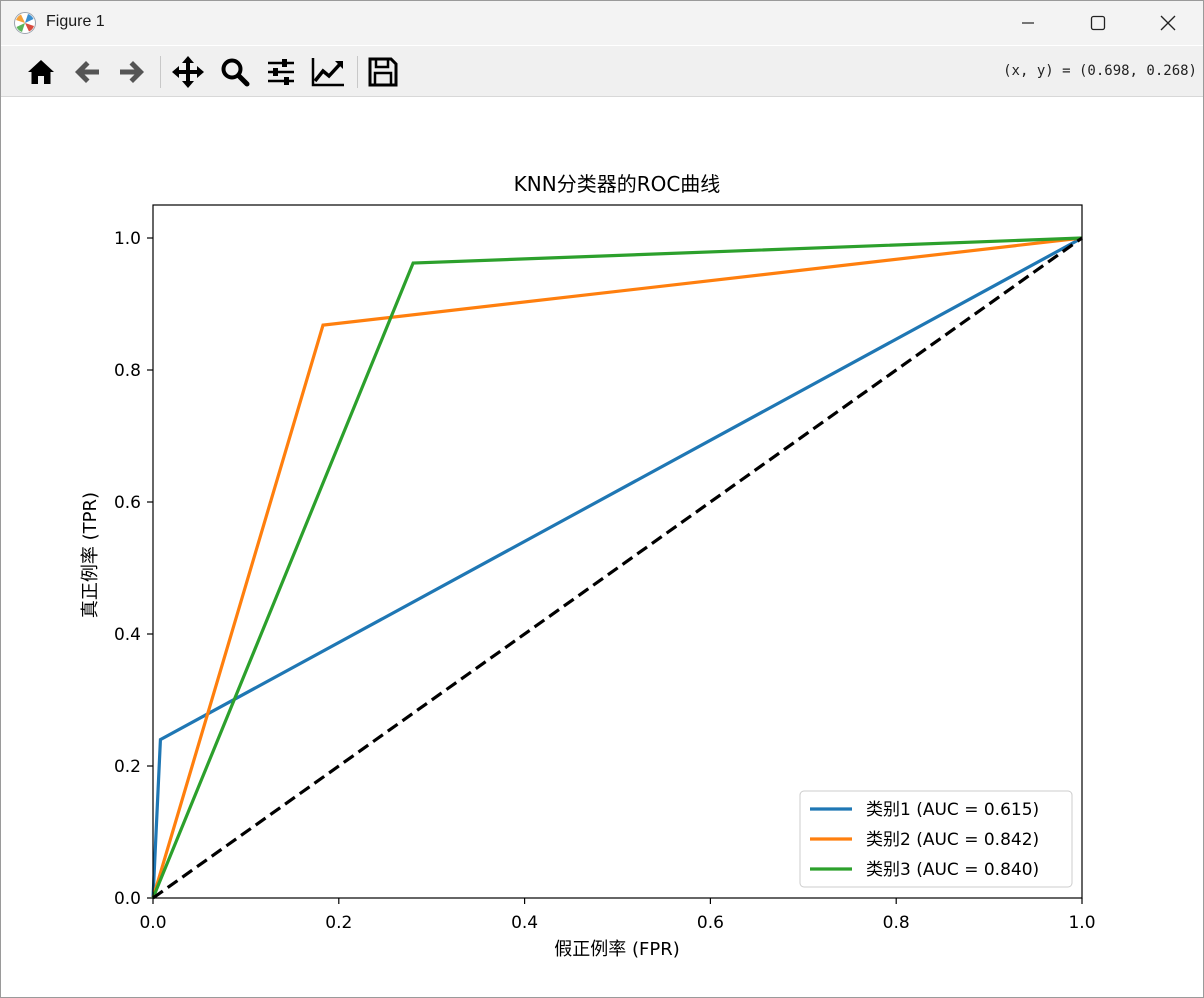 This screenshot has height=998, width=1204. I want to click on plot-title-group: KNN分类器的ROC曲线, so click(617, 184).